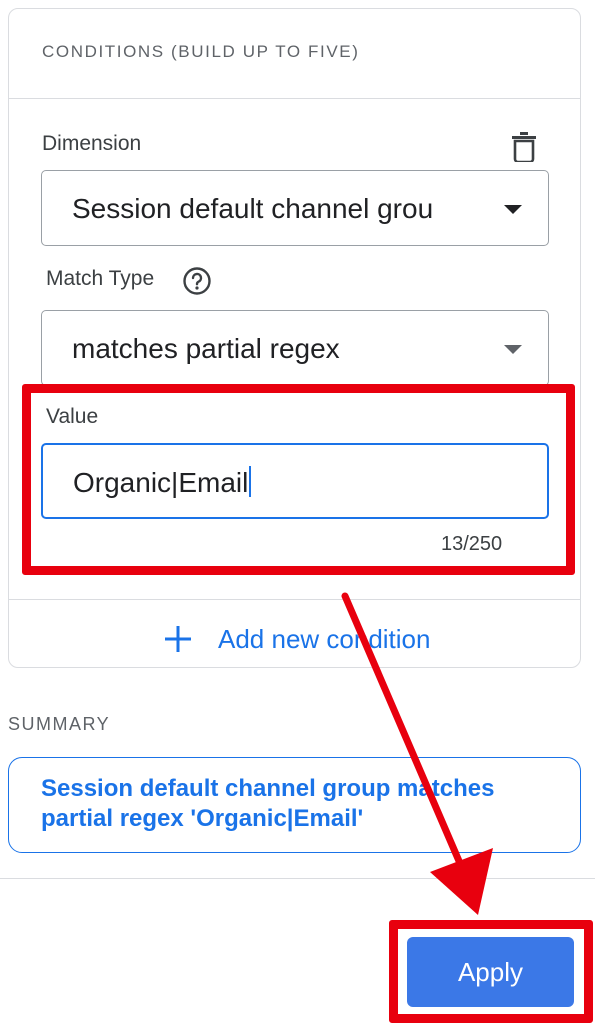 This screenshot has width=595, height=1024. What do you see at coordinates (201, 51) in the screenshot?
I see `conditions-header-text: CONDITIONS (BUILD UP TO FIVE)` at bounding box center [201, 51].